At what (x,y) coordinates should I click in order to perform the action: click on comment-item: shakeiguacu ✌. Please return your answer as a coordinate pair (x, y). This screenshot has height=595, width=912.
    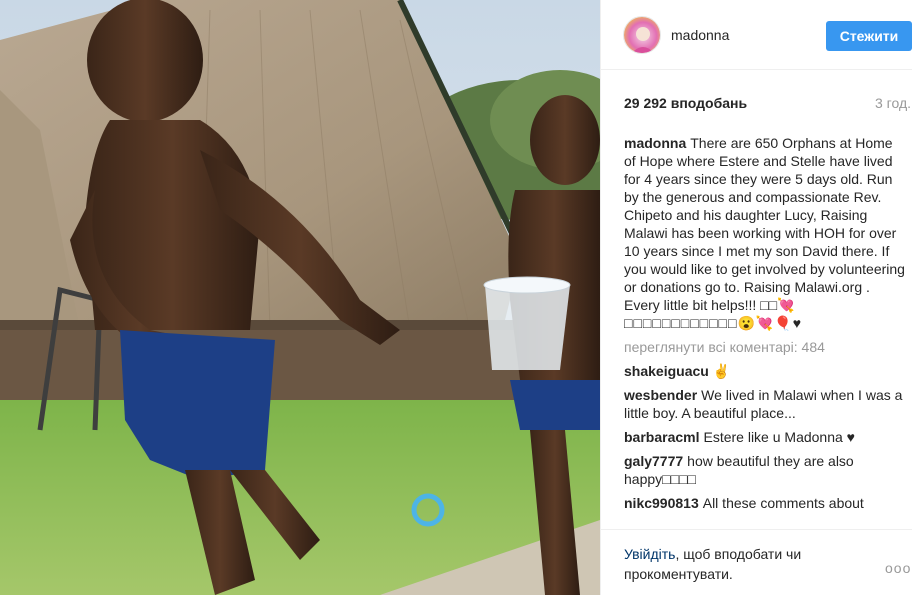
    Looking at the image, I should click on (766, 371).